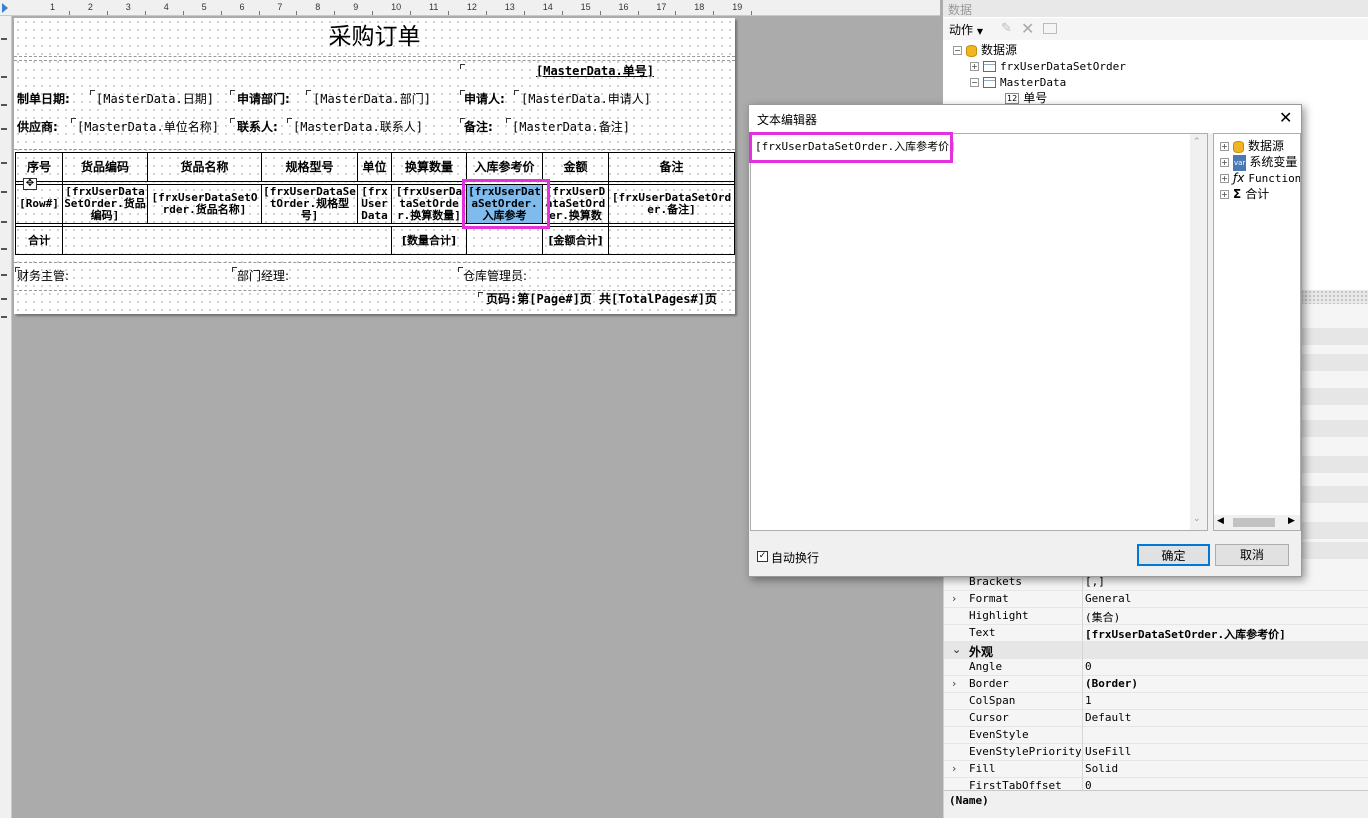 Image resolution: width=1368 pixels, height=818 pixels. What do you see at coordinates (1156, 718) in the screenshot?
I see `property-row: Cursor Default` at bounding box center [1156, 718].